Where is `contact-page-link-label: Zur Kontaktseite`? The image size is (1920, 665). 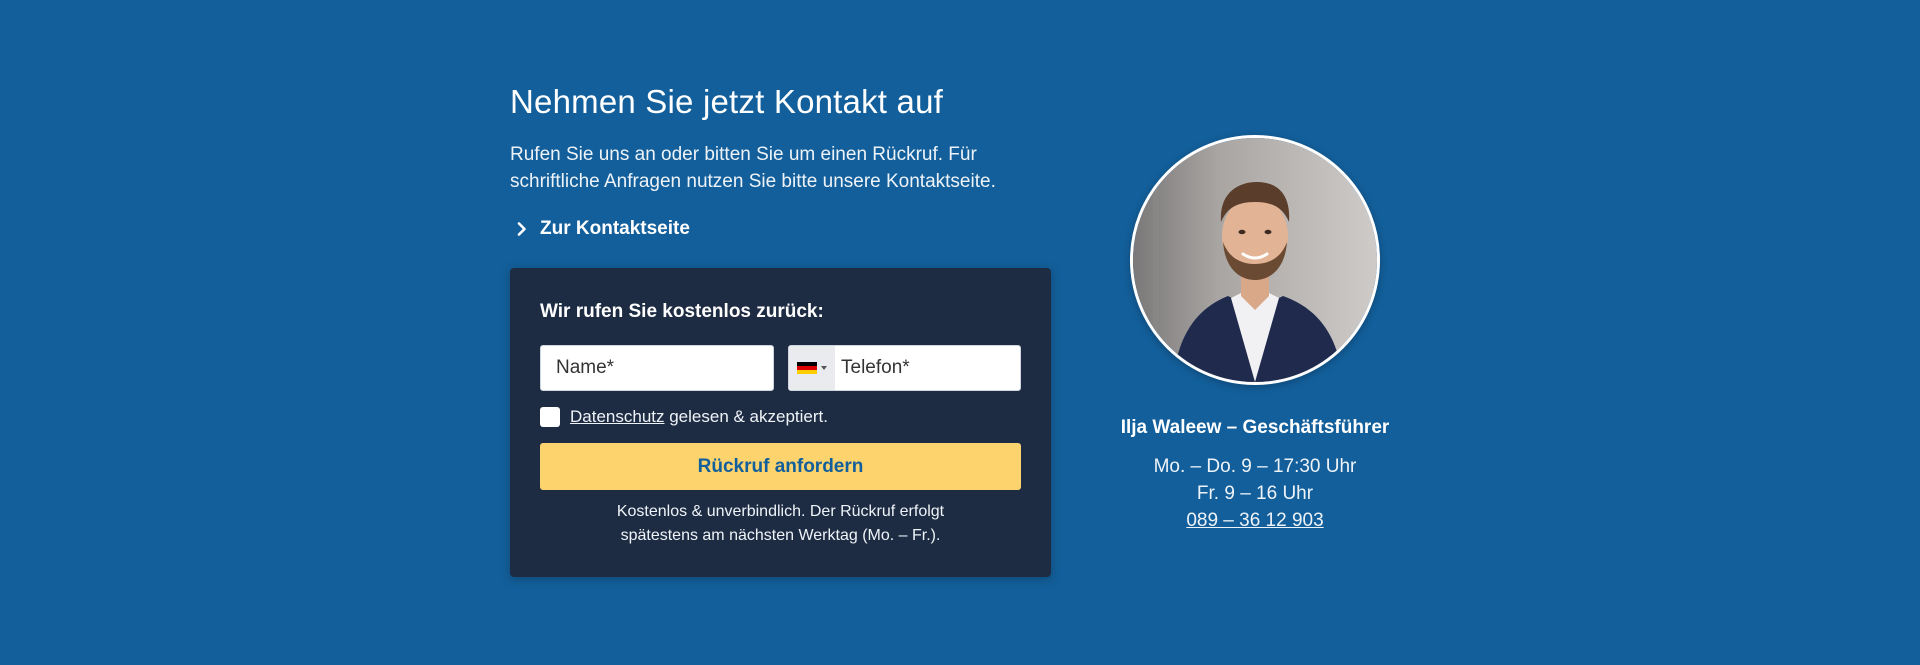 contact-page-link-label: Zur Kontaktseite is located at coordinates (615, 228).